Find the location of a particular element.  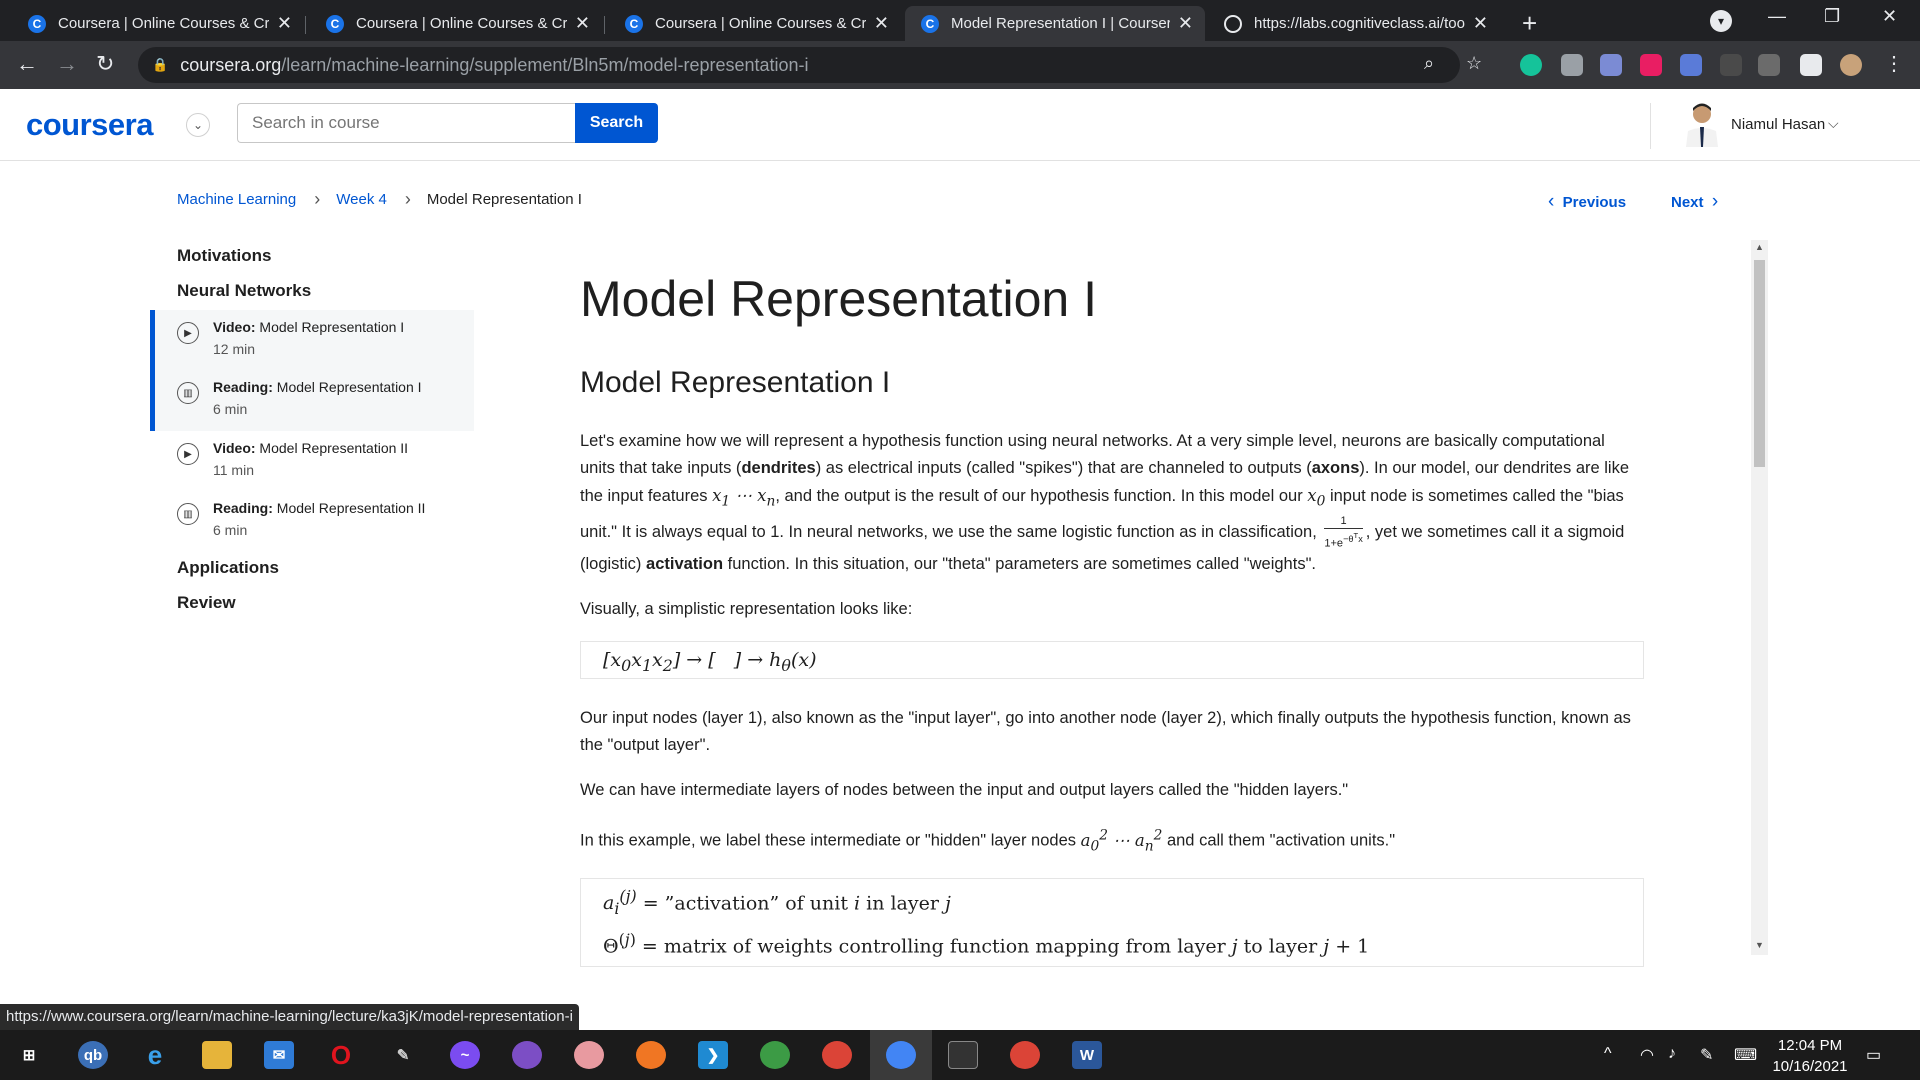

pen-icon: ✎ is located at coordinates (1706, 1055).